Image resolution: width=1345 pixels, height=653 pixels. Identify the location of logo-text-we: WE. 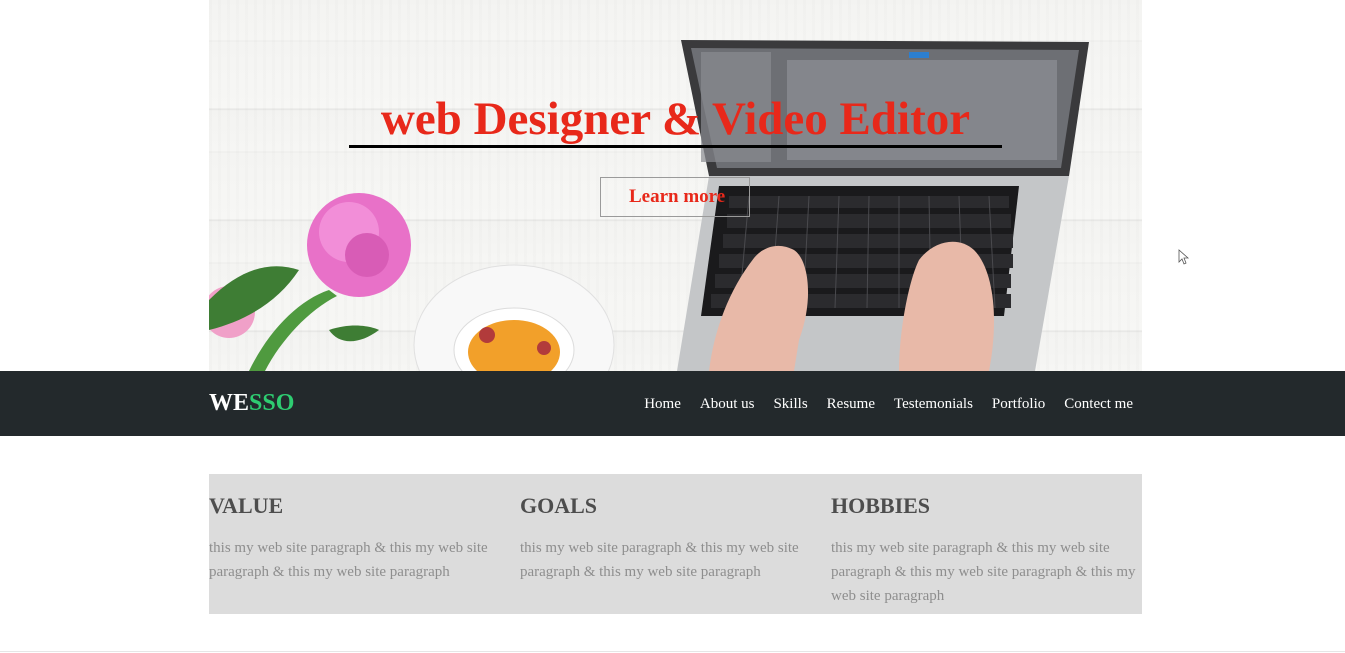
(229, 403).